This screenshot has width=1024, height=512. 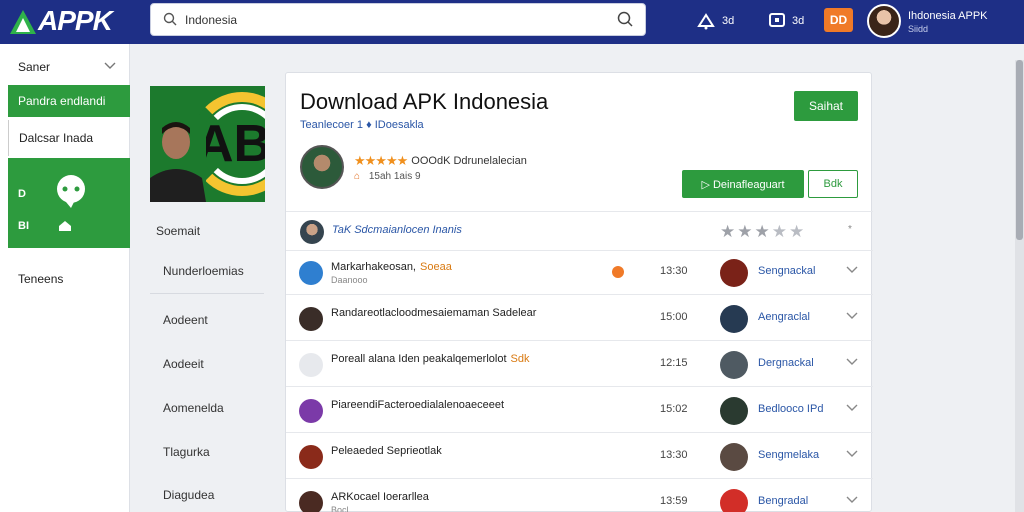 What do you see at coordinates (579, 457) in the screenshot?
I see `list-item: Peleaeded Seprieotlak 13:30 Sengmelaka` at bounding box center [579, 457].